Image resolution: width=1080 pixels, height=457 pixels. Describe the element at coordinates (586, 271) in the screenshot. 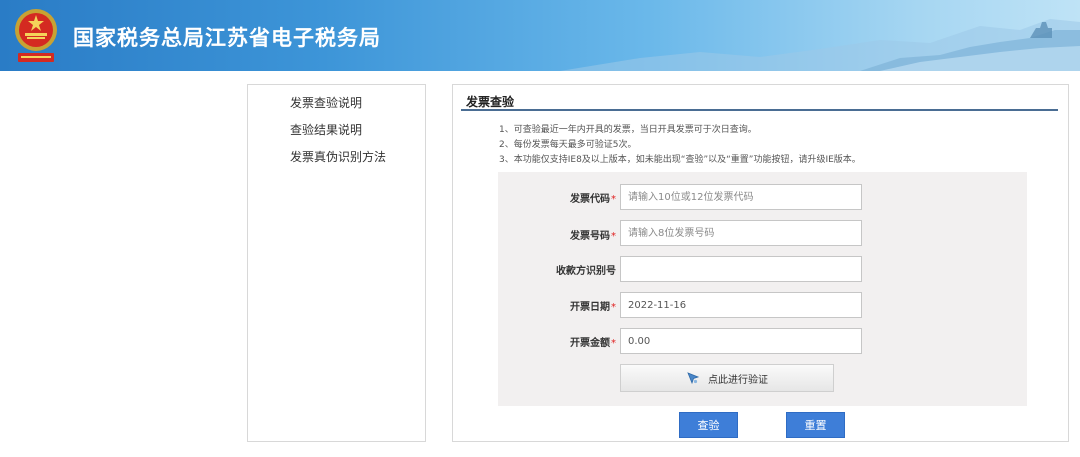

I see `payee-id-label: 收款方识别号` at that location.